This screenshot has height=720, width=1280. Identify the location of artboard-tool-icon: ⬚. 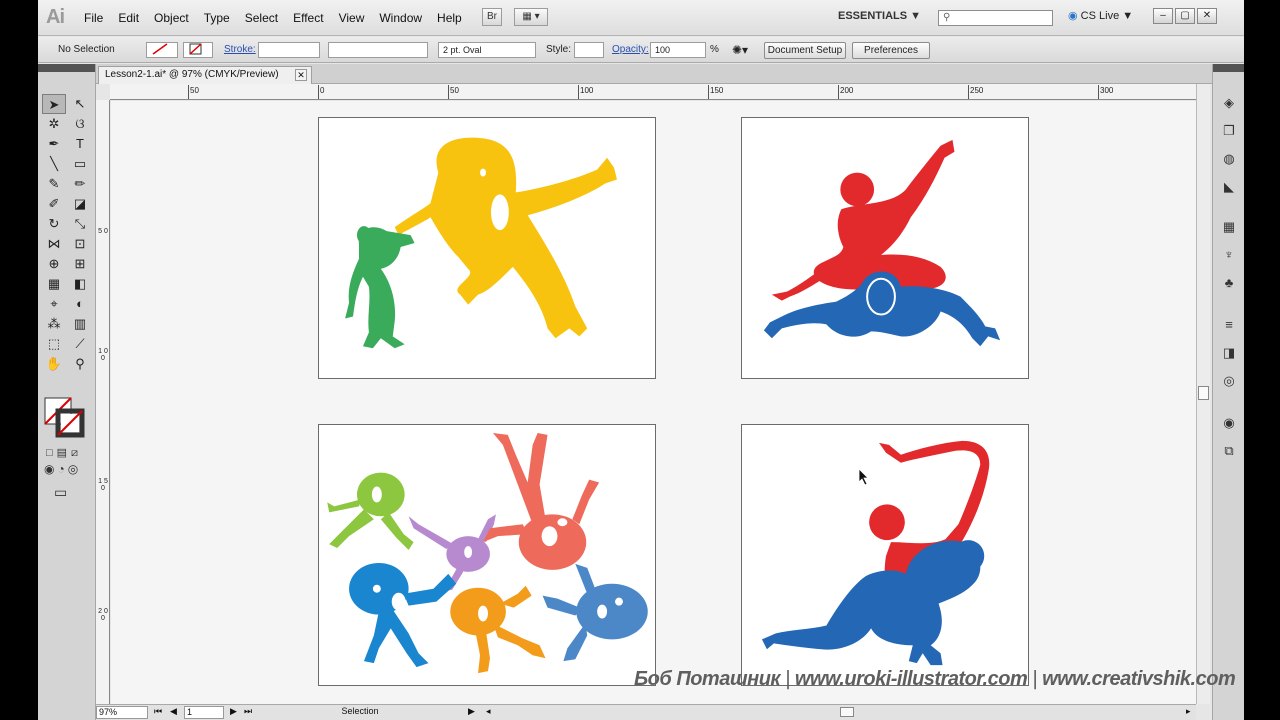
(54, 344).